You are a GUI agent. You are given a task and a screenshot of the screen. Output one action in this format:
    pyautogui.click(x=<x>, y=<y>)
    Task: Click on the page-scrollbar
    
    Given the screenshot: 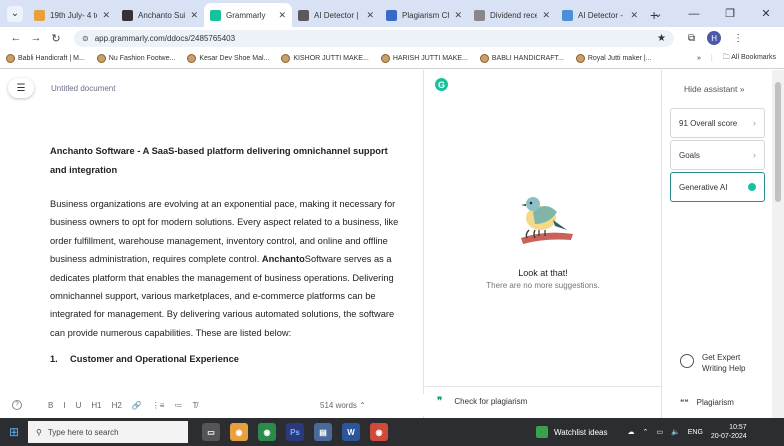 What is the action you would take?
    pyautogui.click(x=778, y=244)
    